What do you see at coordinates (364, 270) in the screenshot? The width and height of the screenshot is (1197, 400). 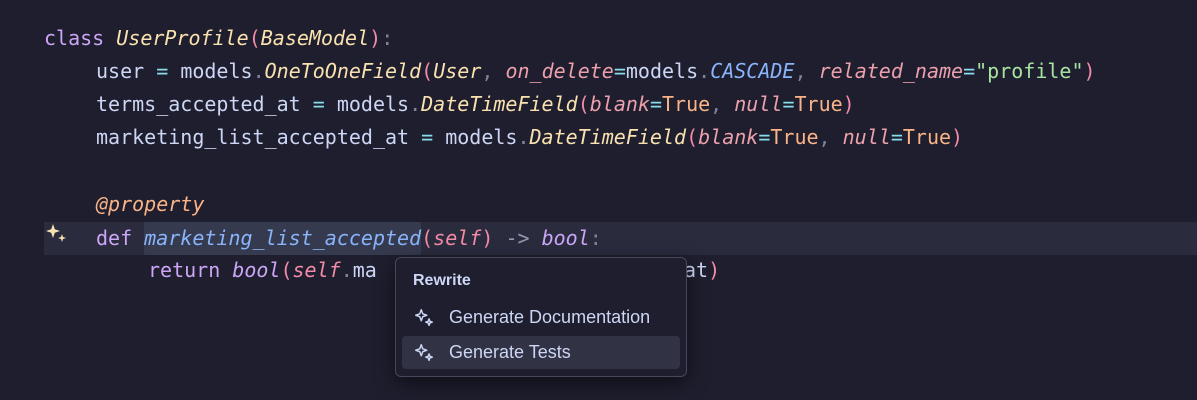 I see `attribute-partial: ma` at bounding box center [364, 270].